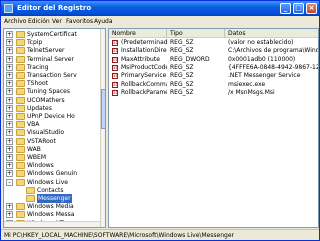 The height and width of the screenshot is (241, 320). Describe the element at coordinates (285, 8) in the screenshot. I see `minimize-button: _` at that location.